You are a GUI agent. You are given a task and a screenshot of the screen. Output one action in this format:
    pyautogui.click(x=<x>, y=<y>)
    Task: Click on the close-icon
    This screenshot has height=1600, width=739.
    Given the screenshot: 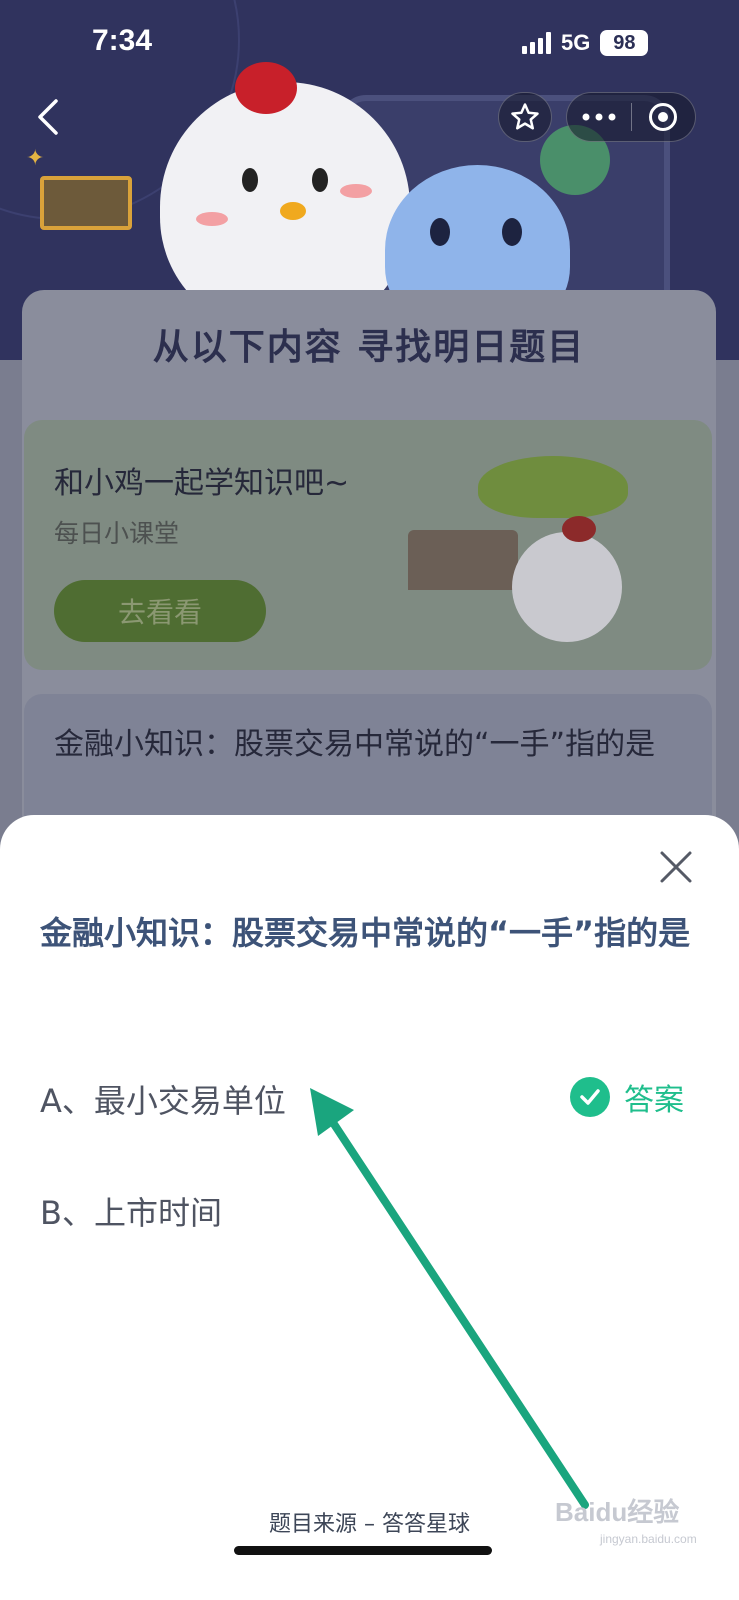 What is the action you would take?
    pyautogui.click(x=676, y=867)
    